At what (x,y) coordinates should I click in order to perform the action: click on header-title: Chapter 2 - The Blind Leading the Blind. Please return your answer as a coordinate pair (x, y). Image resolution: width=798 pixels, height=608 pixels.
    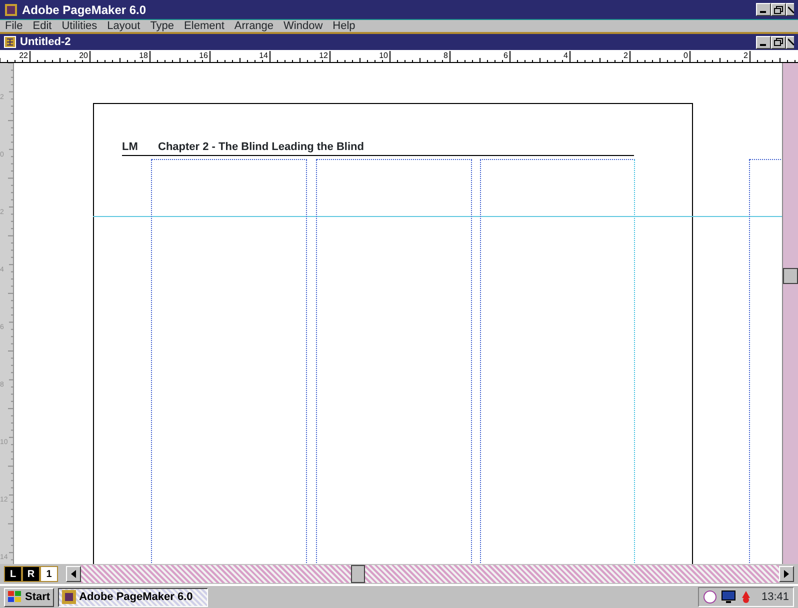
    Looking at the image, I should click on (261, 147).